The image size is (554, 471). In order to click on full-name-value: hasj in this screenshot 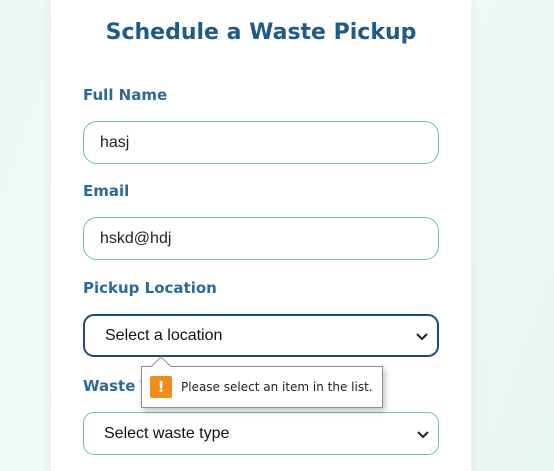, I will do `click(115, 142)`.